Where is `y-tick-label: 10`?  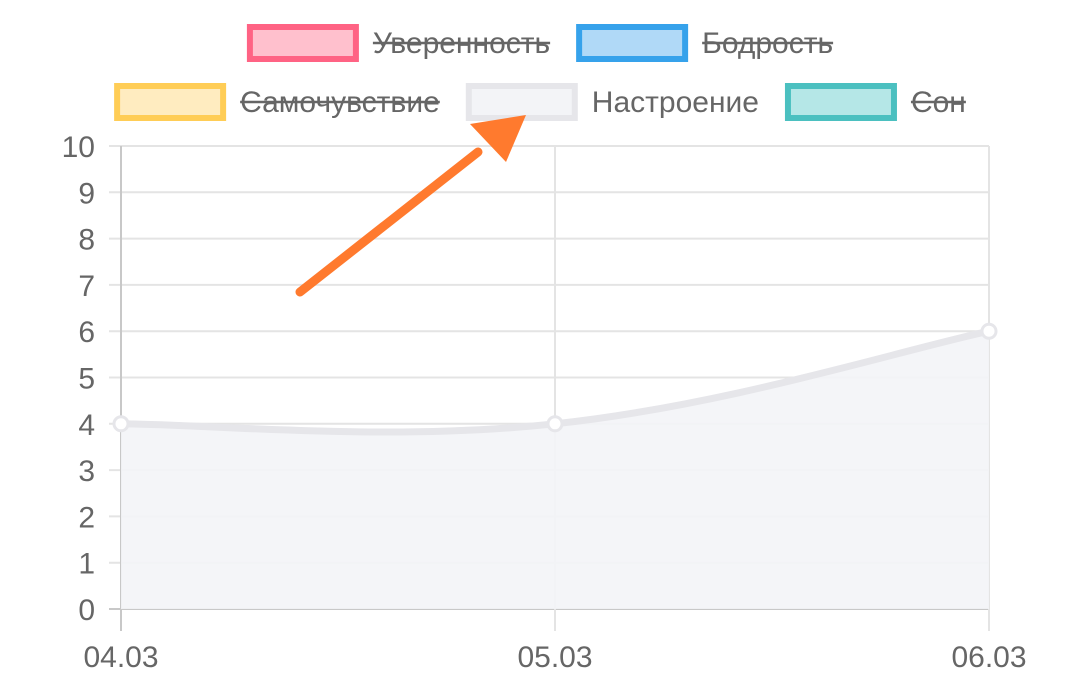
y-tick-label: 10 is located at coordinates (78, 147).